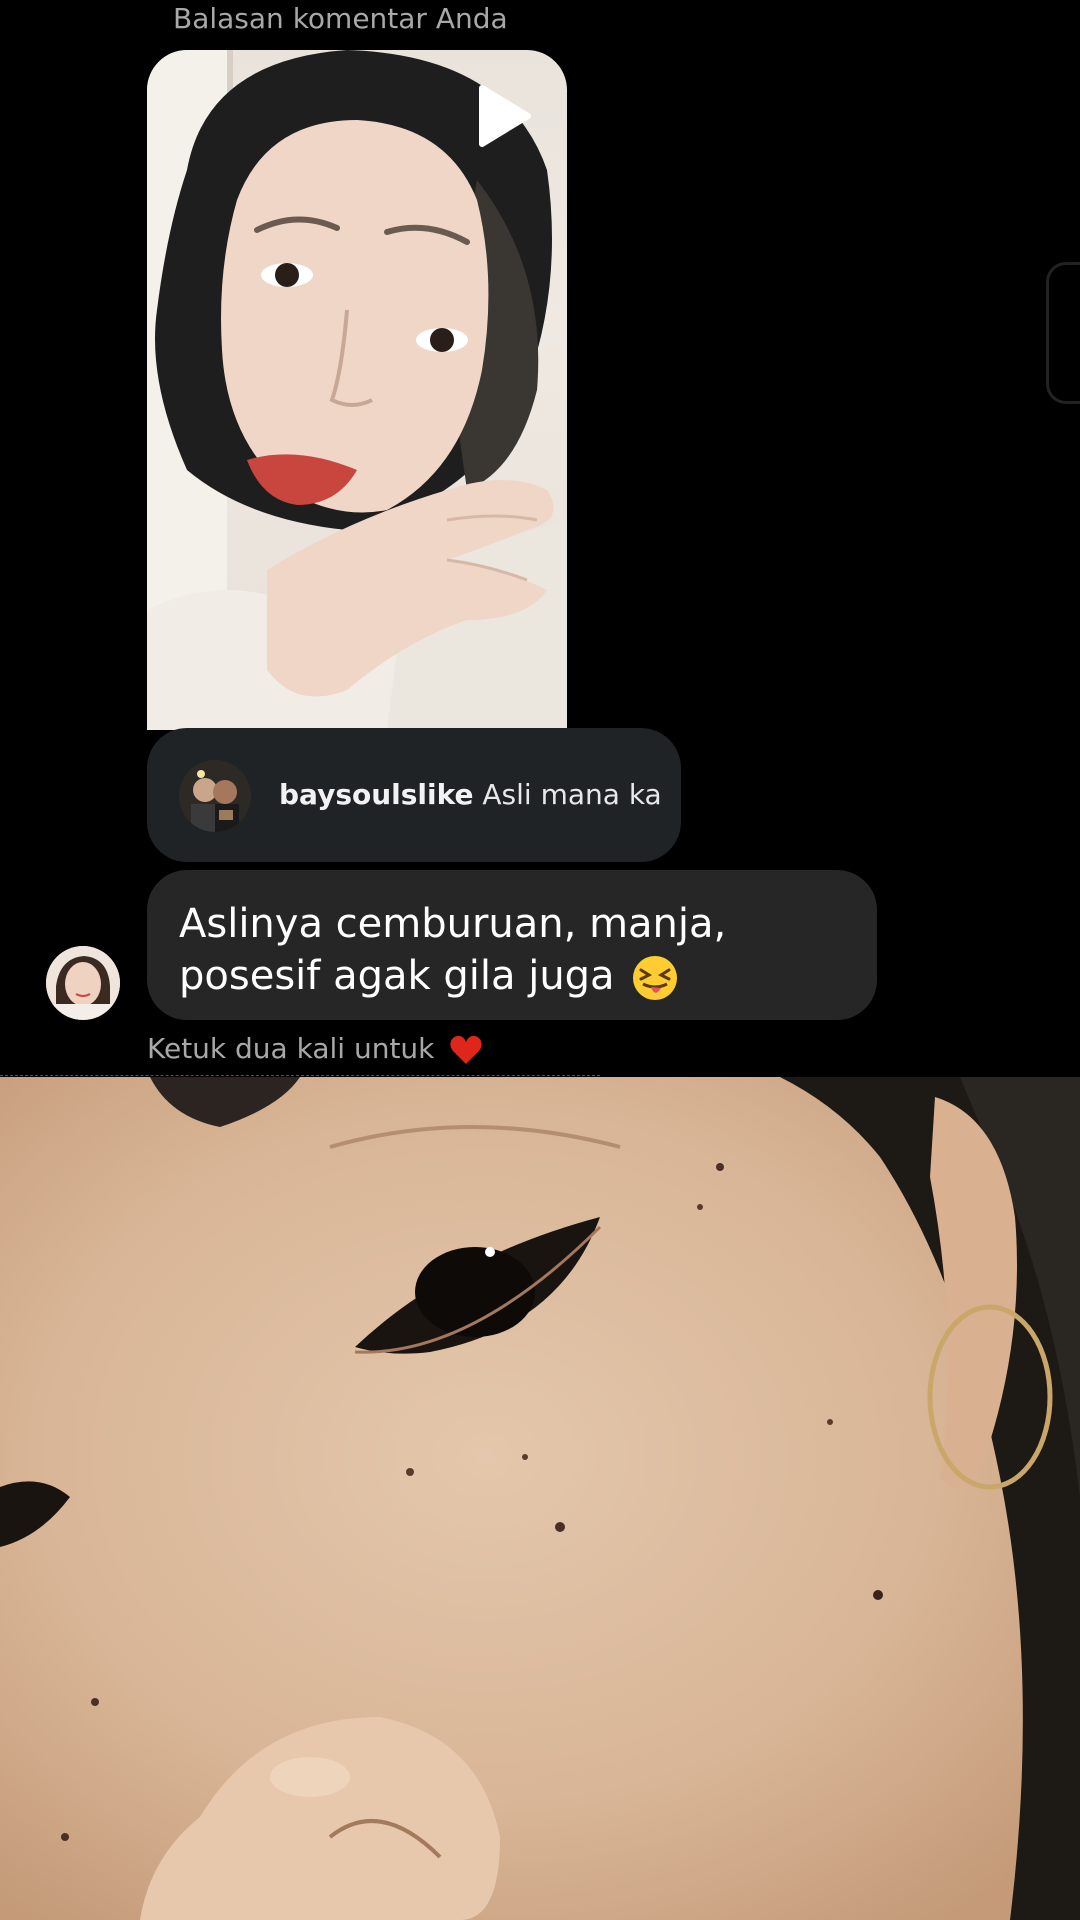 Image resolution: width=1080 pixels, height=1920 pixels. I want to click on story-video-thumbnail, so click(357, 390).